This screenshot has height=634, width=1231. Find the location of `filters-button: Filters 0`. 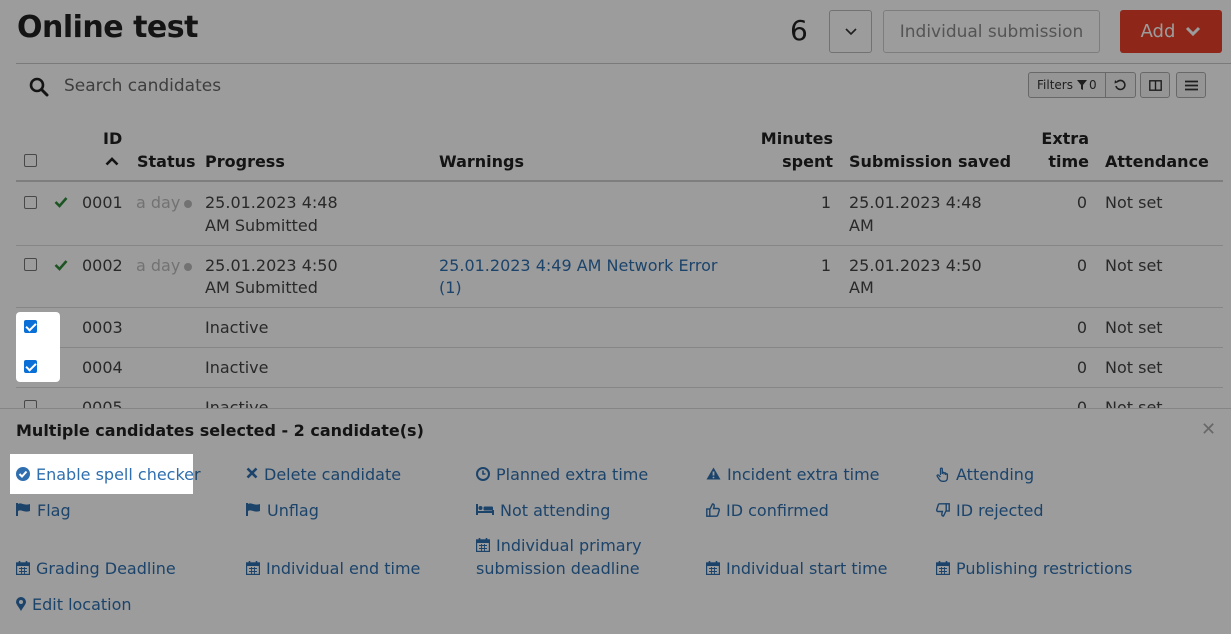

filters-button: Filters 0 is located at coordinates (1067, 85).